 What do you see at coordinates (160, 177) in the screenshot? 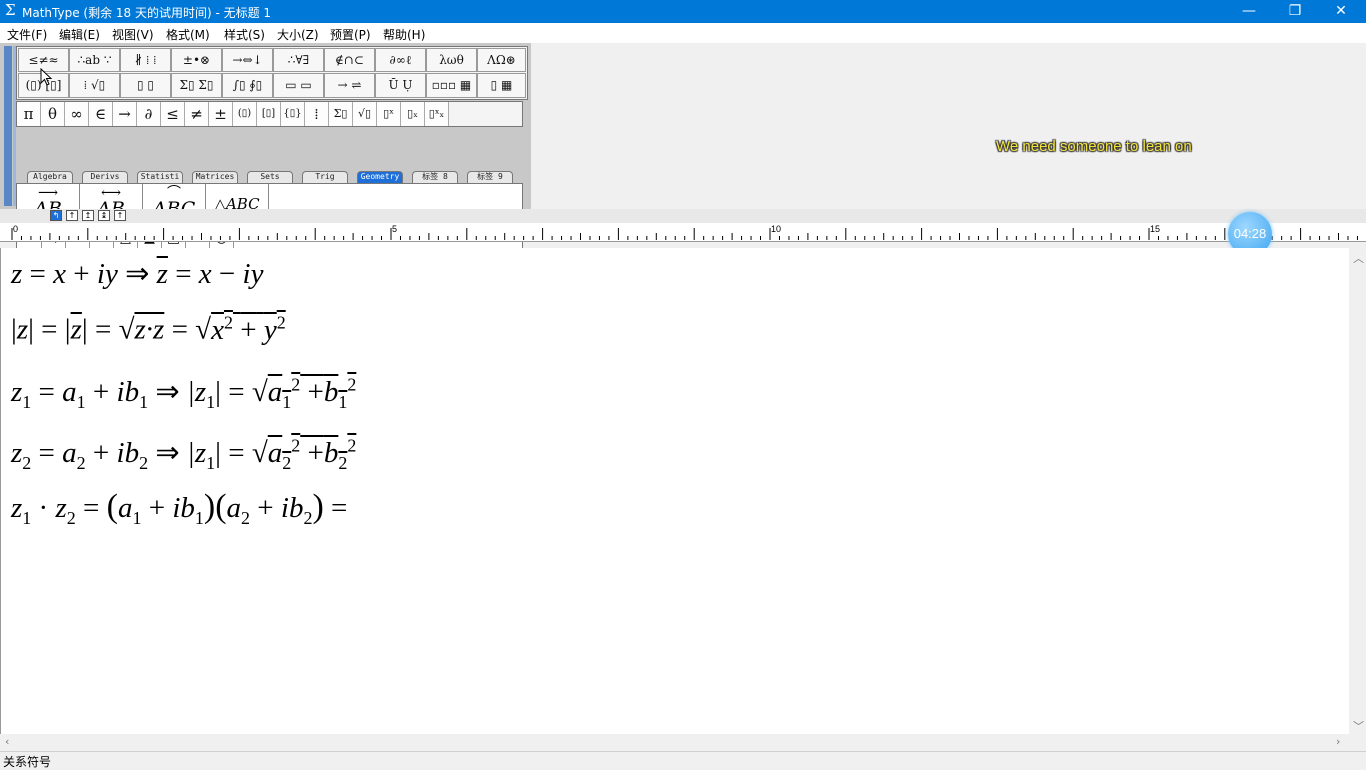
I see `tab-statistics: Statisti` at bounding box center [160, 177].